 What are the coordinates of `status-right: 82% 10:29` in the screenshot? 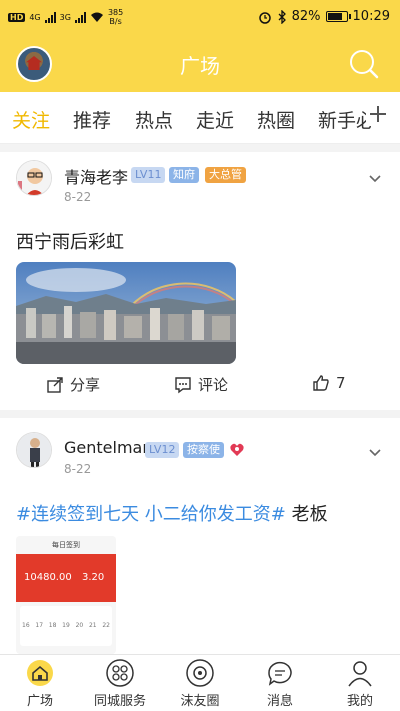 It's located at (324, 16).